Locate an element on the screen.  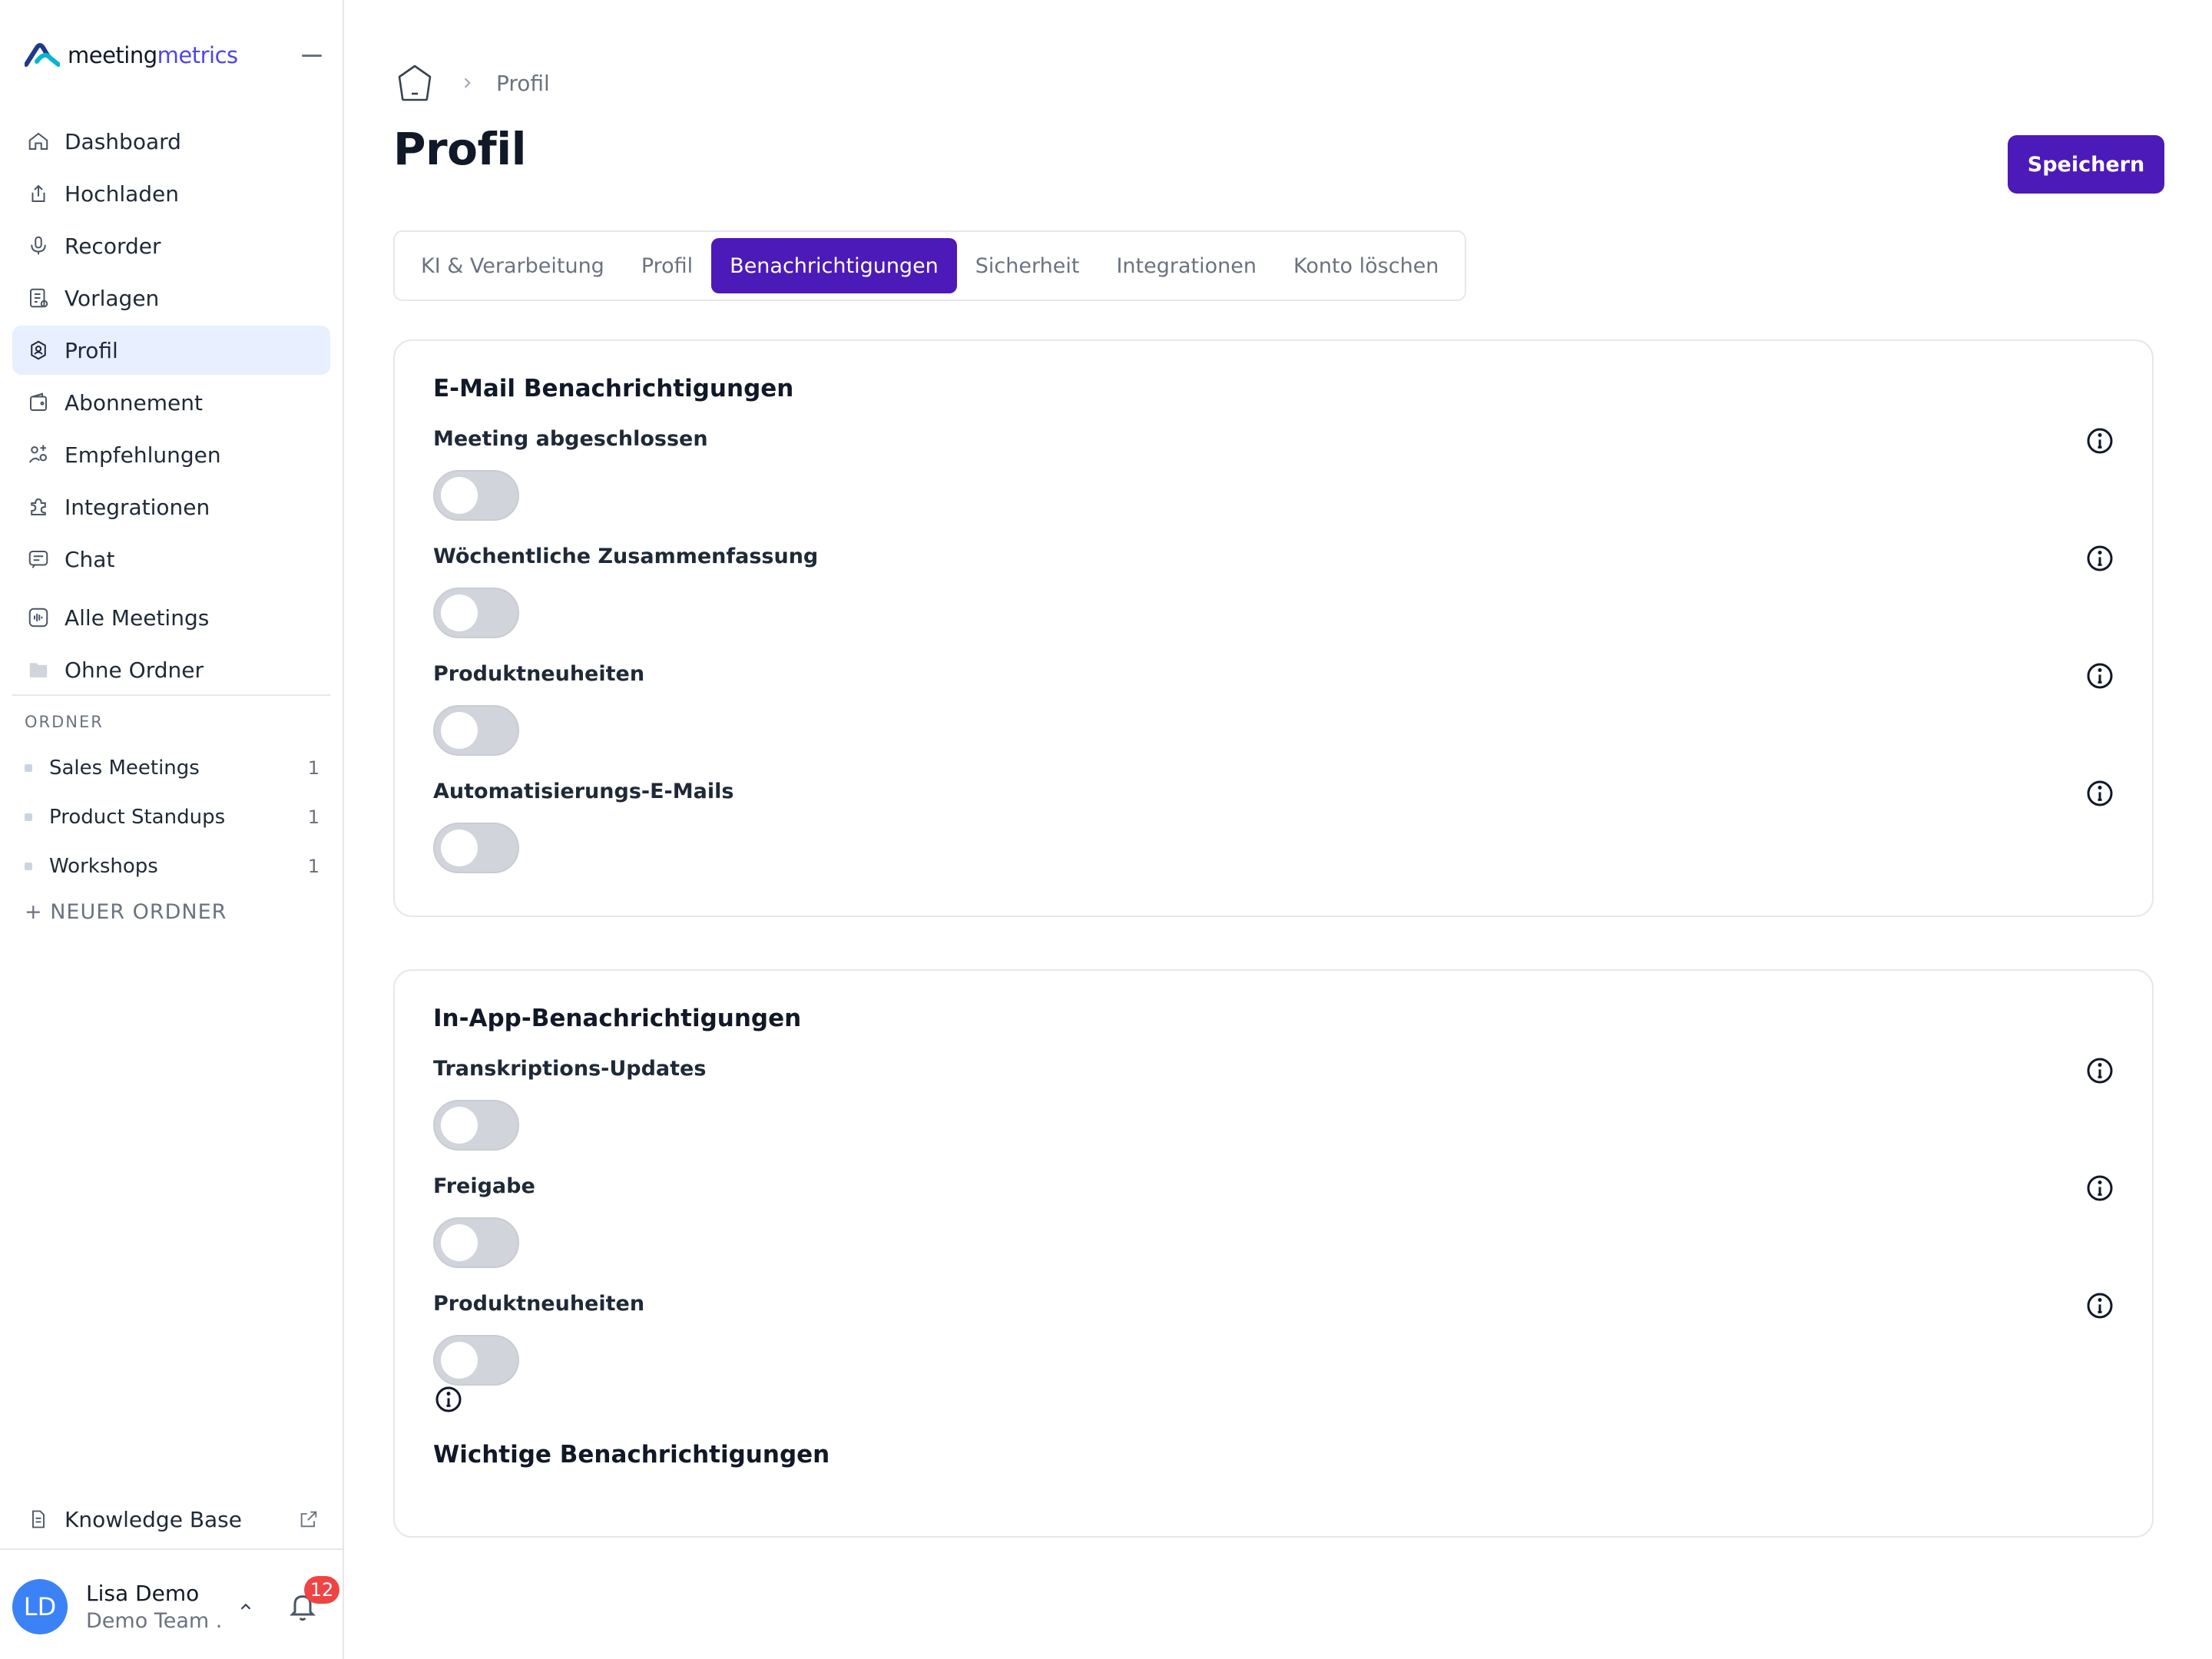
sidebar-item-label: Hochladen is located at coordinates (123, 194).